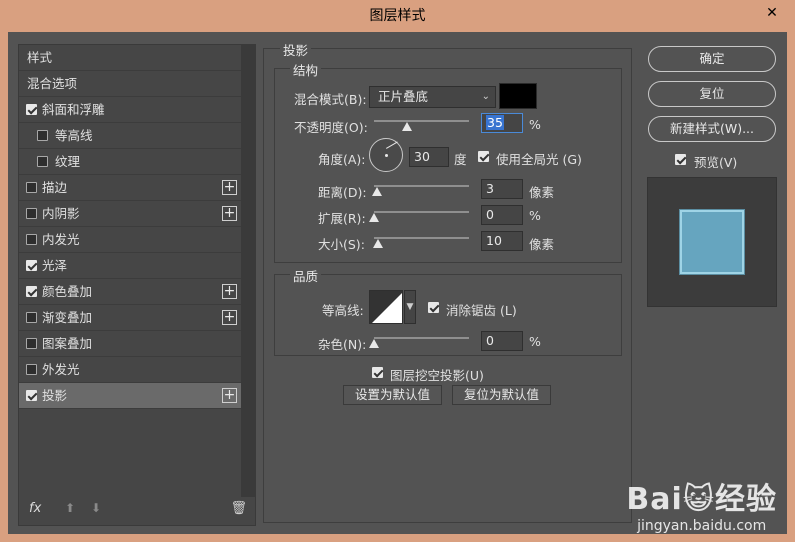  Describe the element at coordinates (502, 241) in the screenshot. I see `size-input: 10` at that location.